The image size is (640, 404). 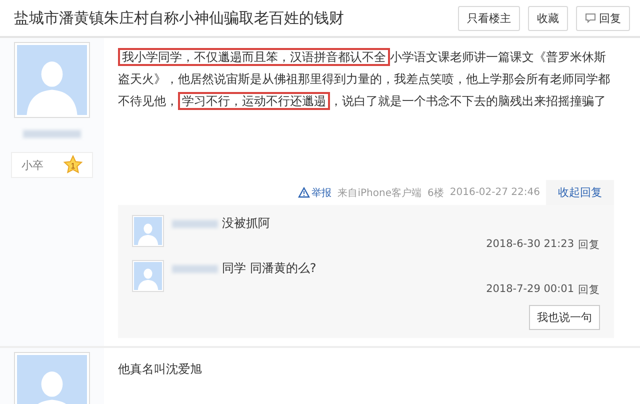 I want to click on reply-time: 2018-6-30 21:23, so click(x=530, y=245).